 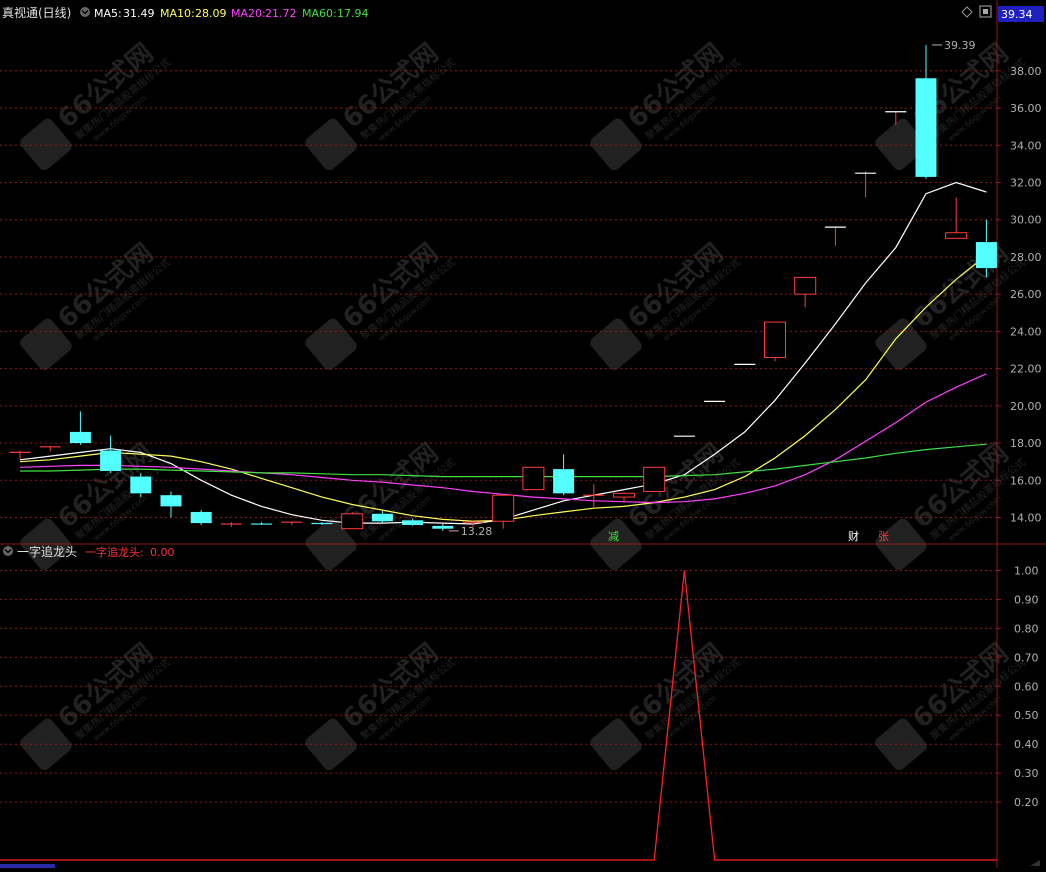 I want to click on annotation-label: 39.39, so click(x=960, y=45).